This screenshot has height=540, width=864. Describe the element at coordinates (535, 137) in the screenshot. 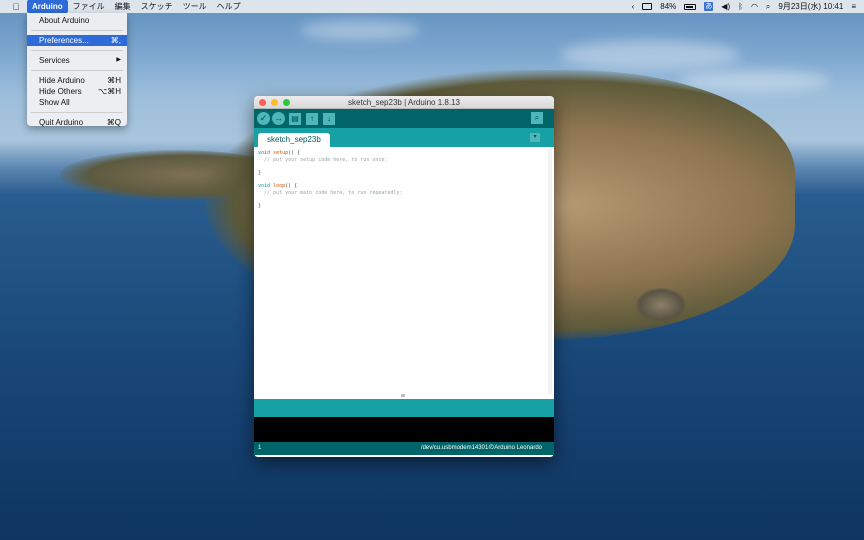

I see `tab-menu-chevron-down-icon: ▾` at that location.